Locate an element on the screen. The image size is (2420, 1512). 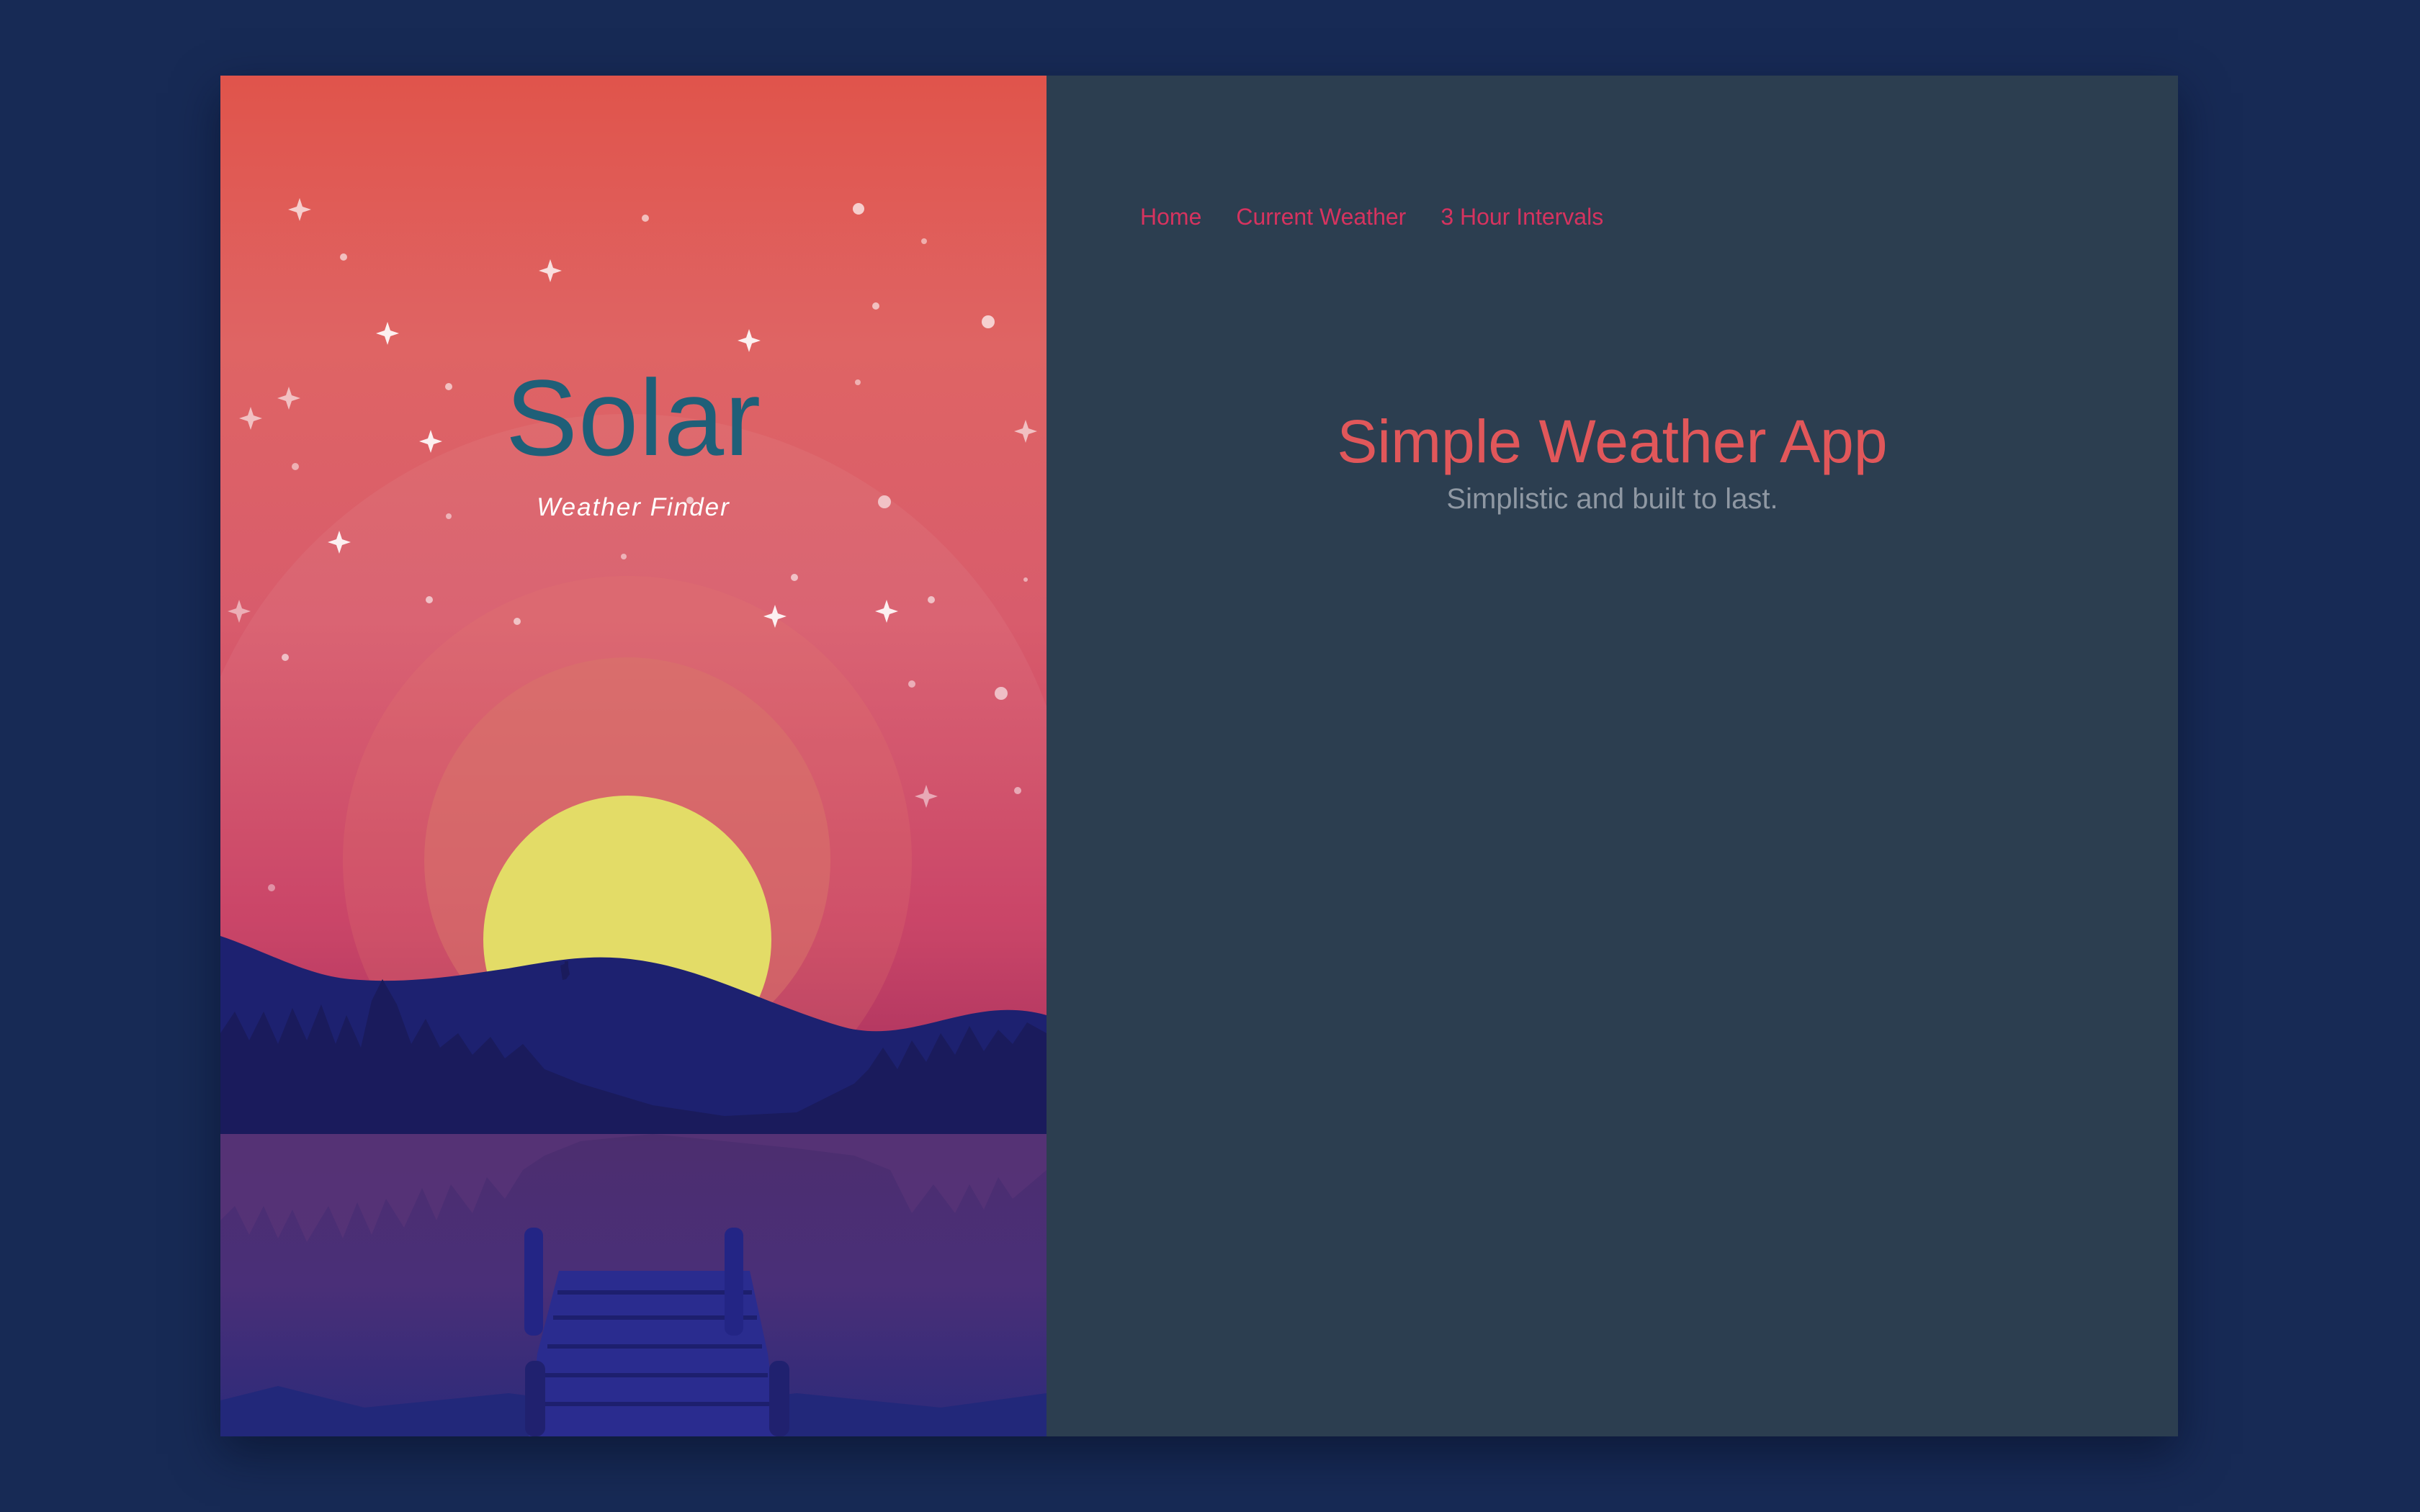
top-nav: Home Current Weather 3 Hour Intervals is located at coordinates (1371, 217).